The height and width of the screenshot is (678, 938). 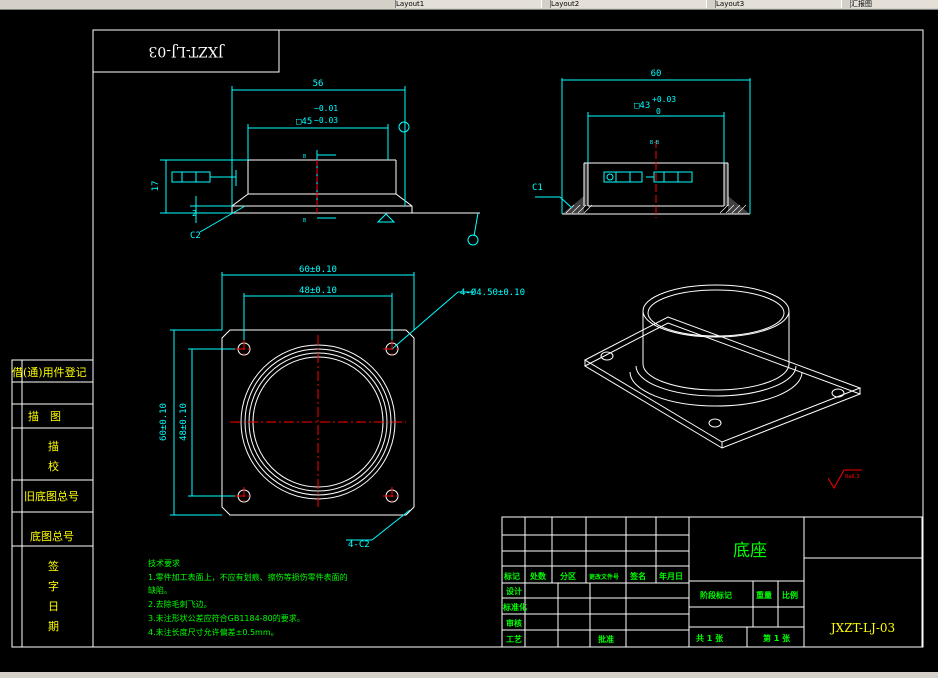 I want to click on front-dim-inner: □45, so click(x=304, y=122).